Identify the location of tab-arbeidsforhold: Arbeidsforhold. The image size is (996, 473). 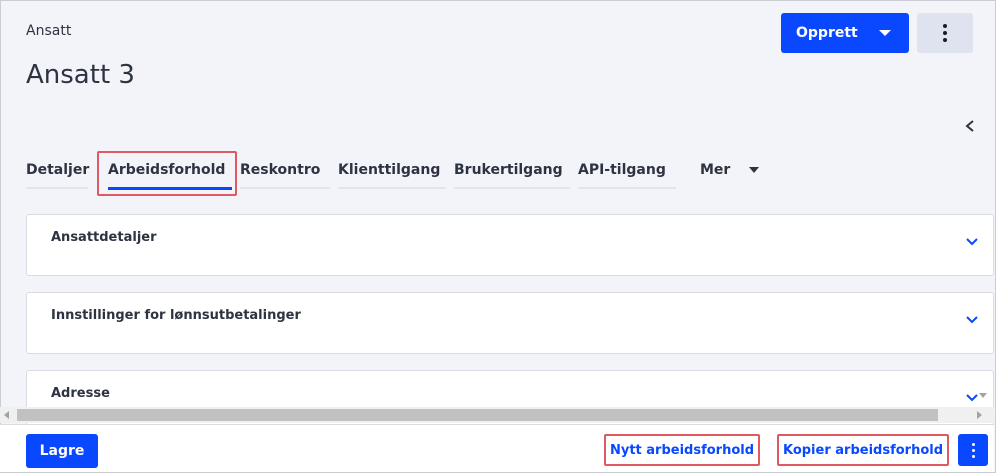
(170, 170).